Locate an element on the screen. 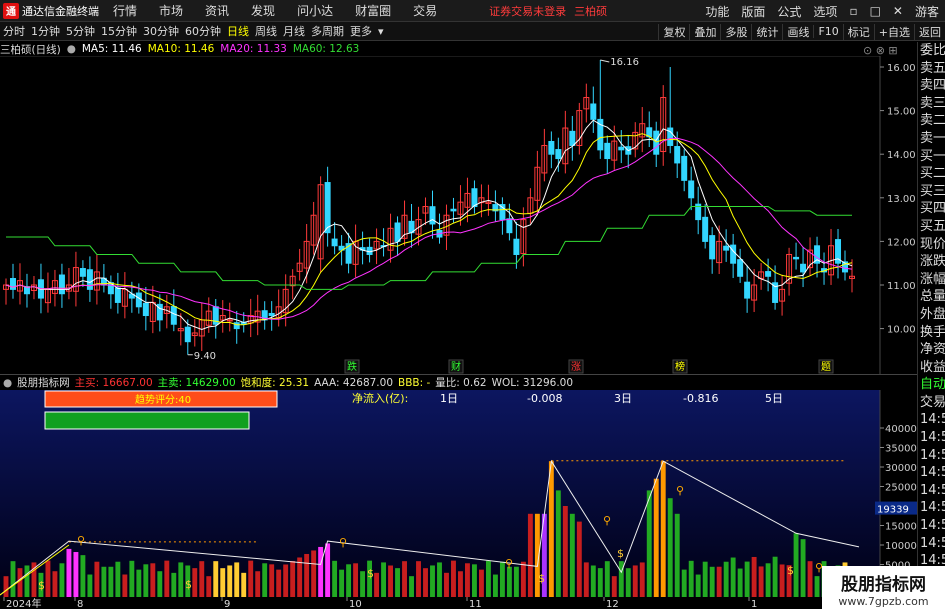 The height and width of the screenshot is (609, 945). side-panel-item: 换手 is located at coordinates (931, 333).